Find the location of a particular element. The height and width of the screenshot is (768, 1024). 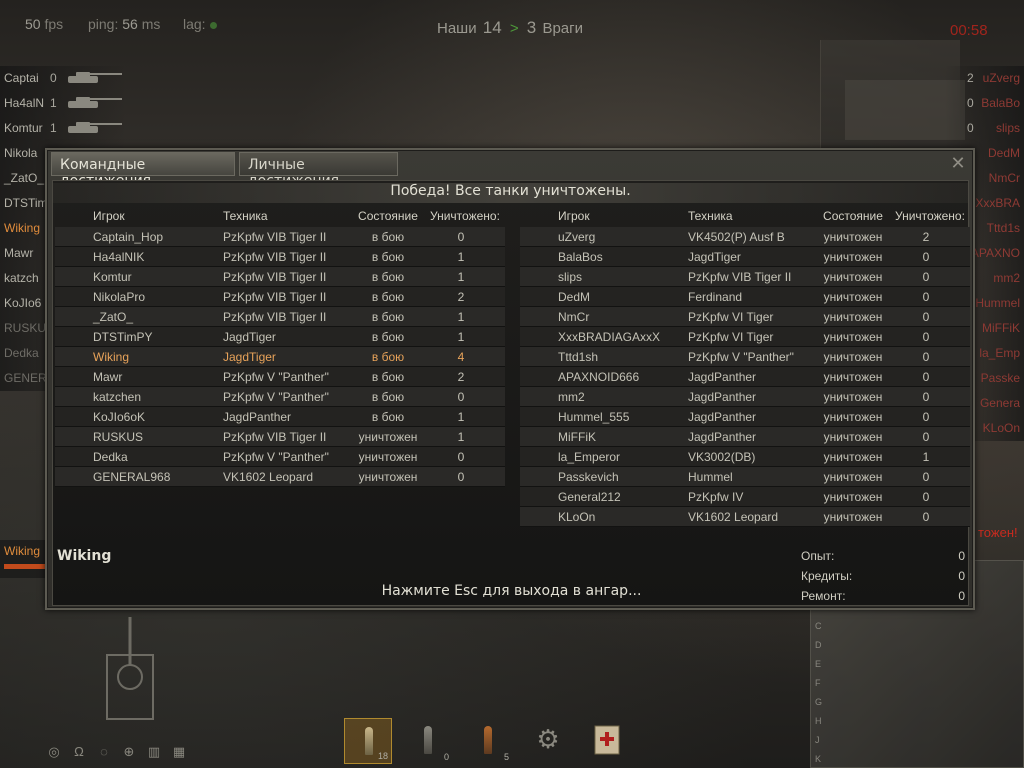

table-row: KoJIo6oK JagdPanther в бою 1 is located at coordinates (280, 417).